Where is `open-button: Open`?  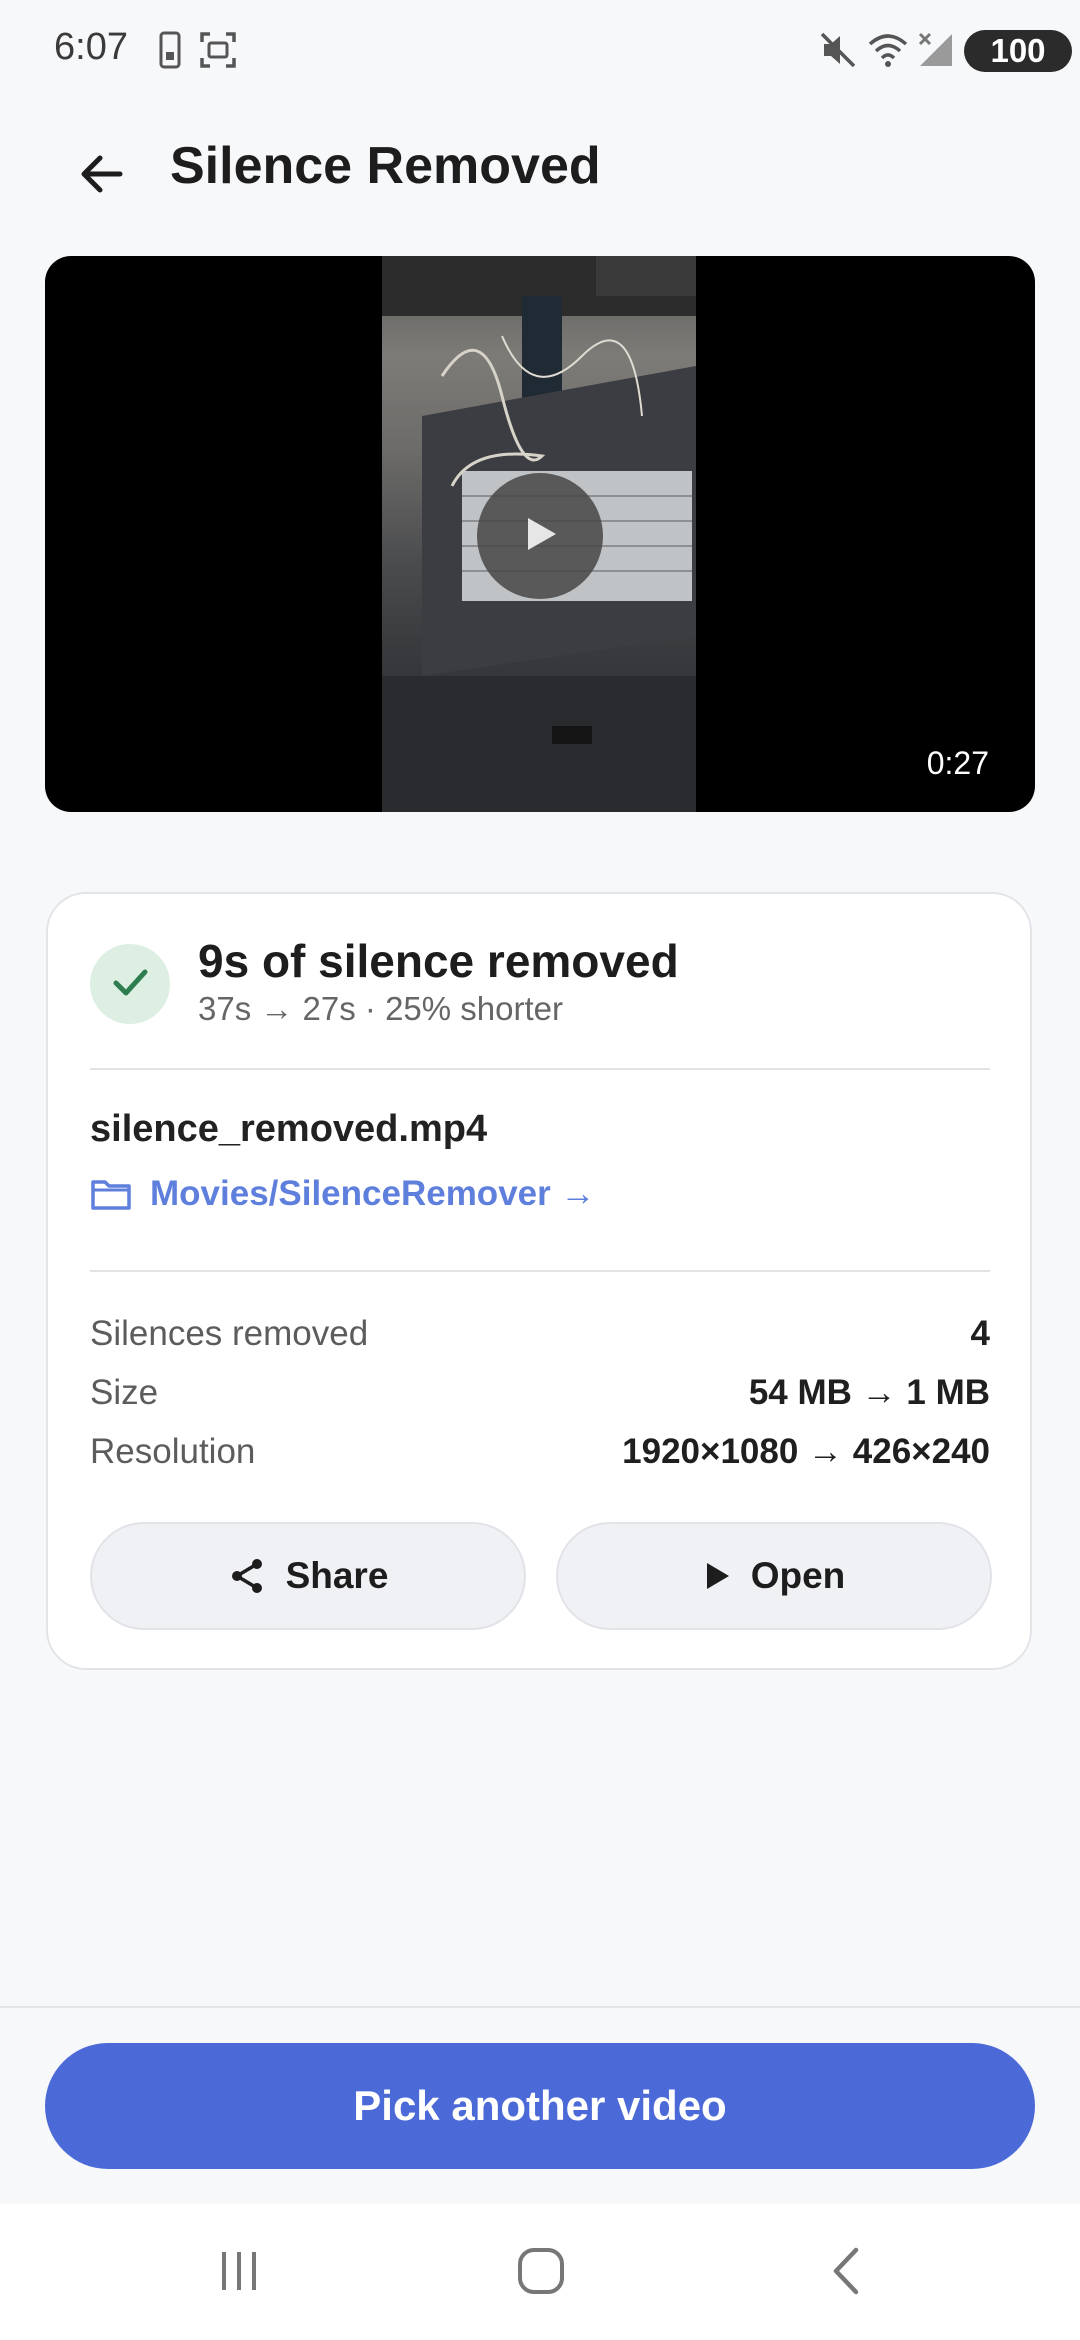 open-button: Open is located at coordinates (774, 1576).